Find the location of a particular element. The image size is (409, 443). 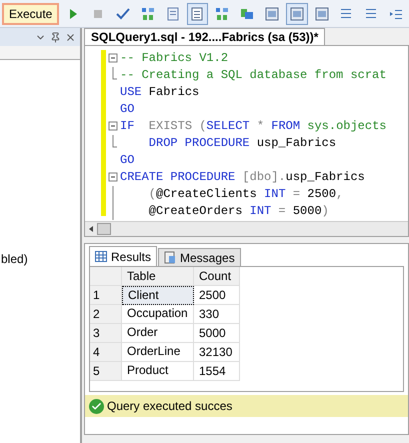

code-line: DROP PROCEDURE usp_Fabrics is located at coordinates (242, 143).